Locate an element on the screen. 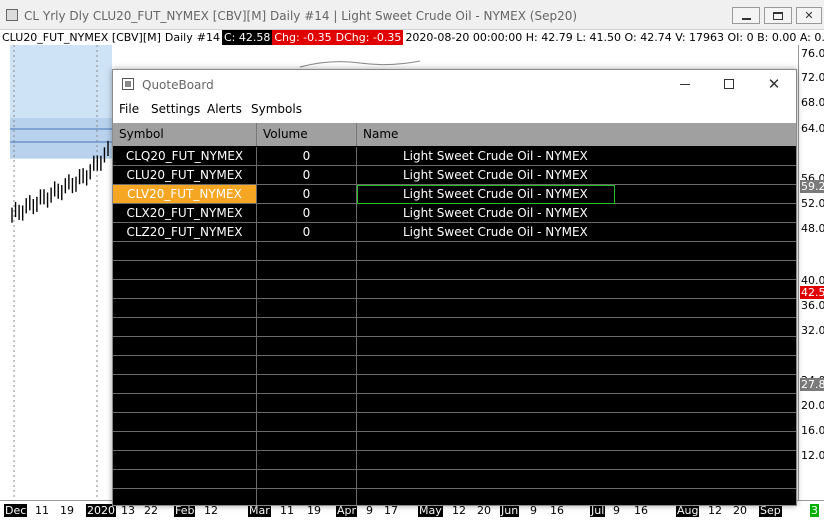 The height and width of the screenshot is (521, 824). minimize-icon is located at coordinates (685, 84).